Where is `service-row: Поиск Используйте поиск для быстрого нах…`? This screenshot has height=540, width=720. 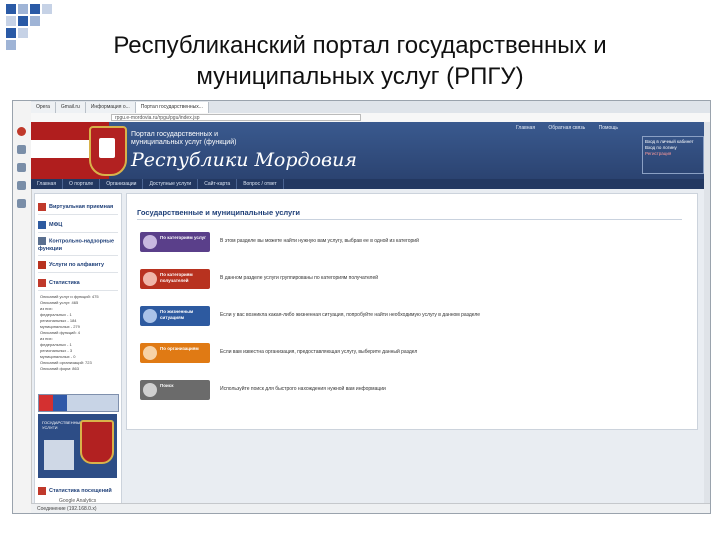 service-row: Поиск Используйте поиск для быстрого нах… is located at coordinates (412, 390).